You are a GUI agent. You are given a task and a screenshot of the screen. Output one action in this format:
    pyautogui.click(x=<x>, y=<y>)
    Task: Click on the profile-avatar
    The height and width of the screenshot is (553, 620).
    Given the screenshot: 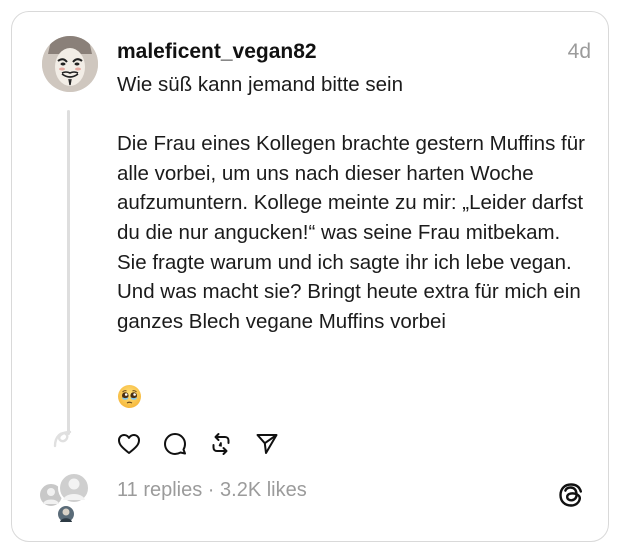 What is the action you would take?
    pyautogui.click(x=70, y=64)
    